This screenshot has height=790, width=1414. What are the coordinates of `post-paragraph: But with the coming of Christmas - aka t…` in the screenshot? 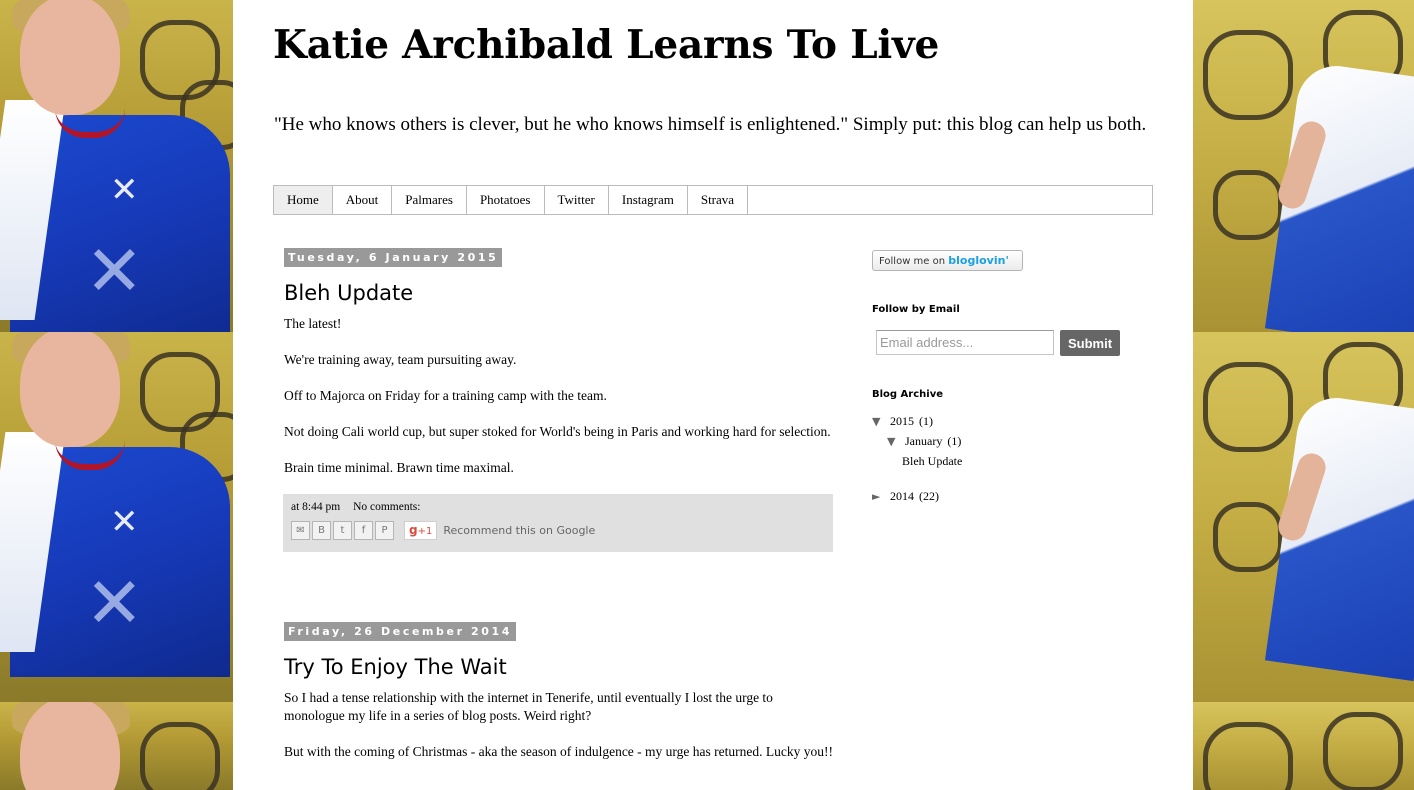 It's located at (558, 751).